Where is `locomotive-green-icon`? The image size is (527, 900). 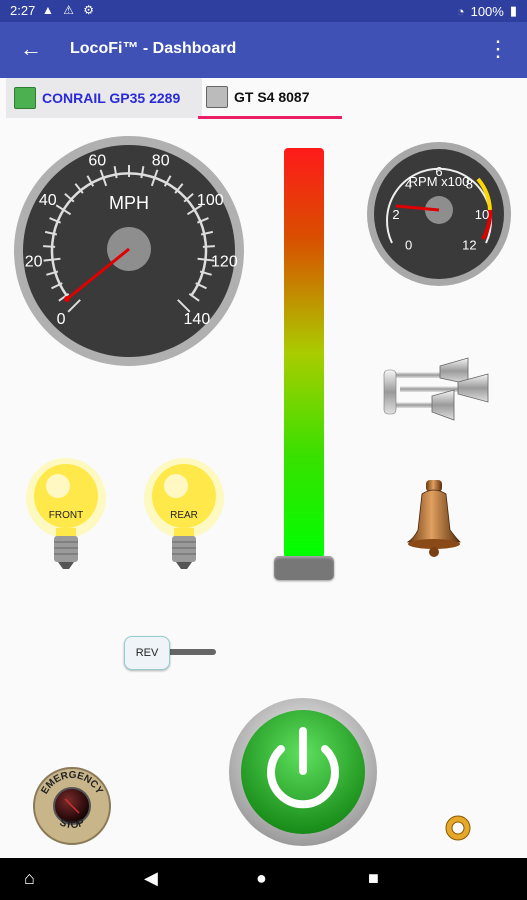 locomotive-green-icon is located at coordinates (25, 98).